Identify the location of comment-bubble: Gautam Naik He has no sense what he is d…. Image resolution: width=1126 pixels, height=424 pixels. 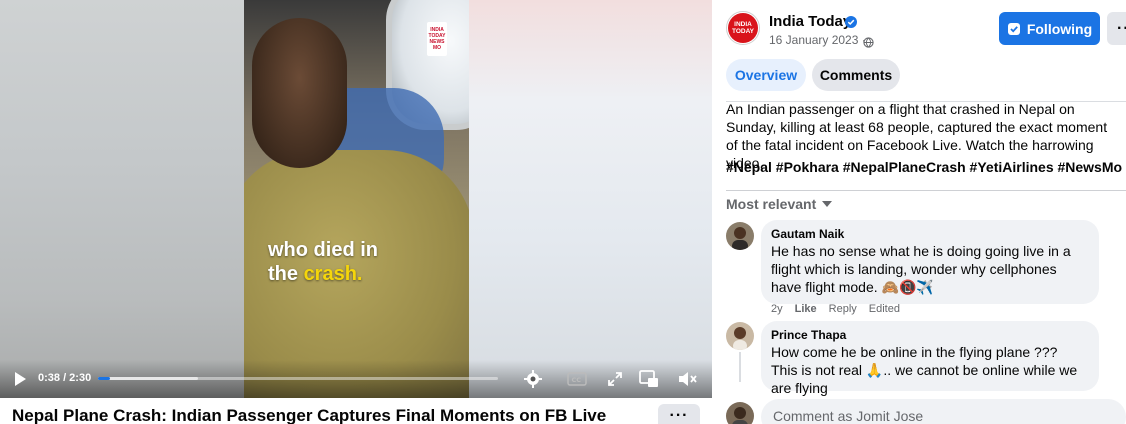
(930, 262).